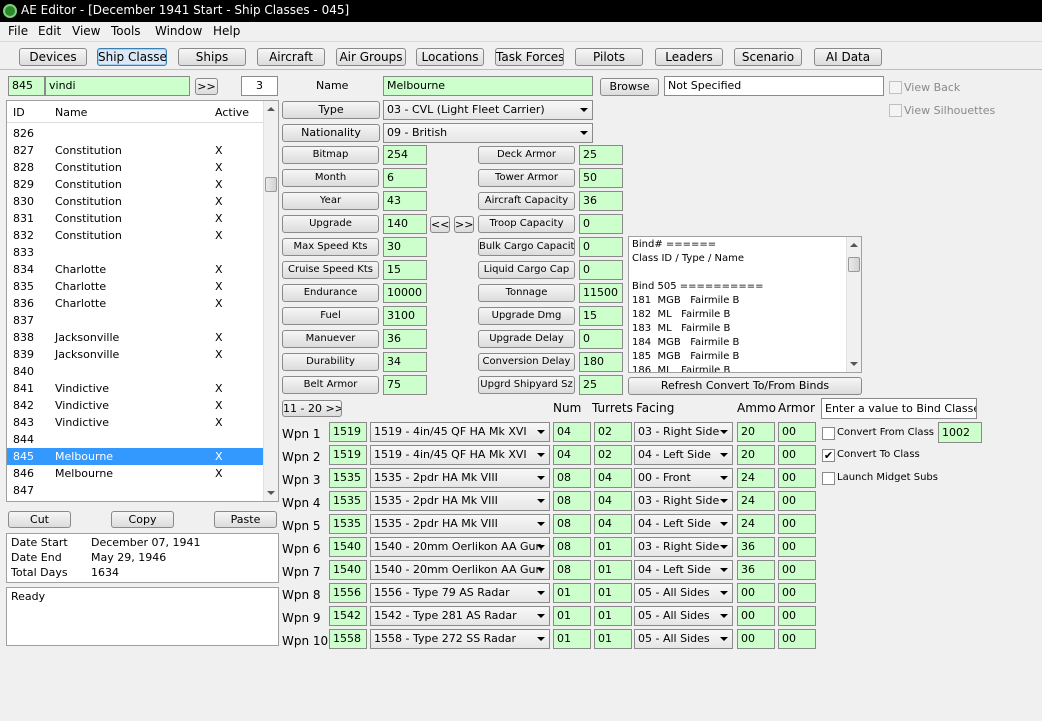 The image size is (1042, 721). I want to click on list-item: 835 Charlotte X, so click(135, 286).